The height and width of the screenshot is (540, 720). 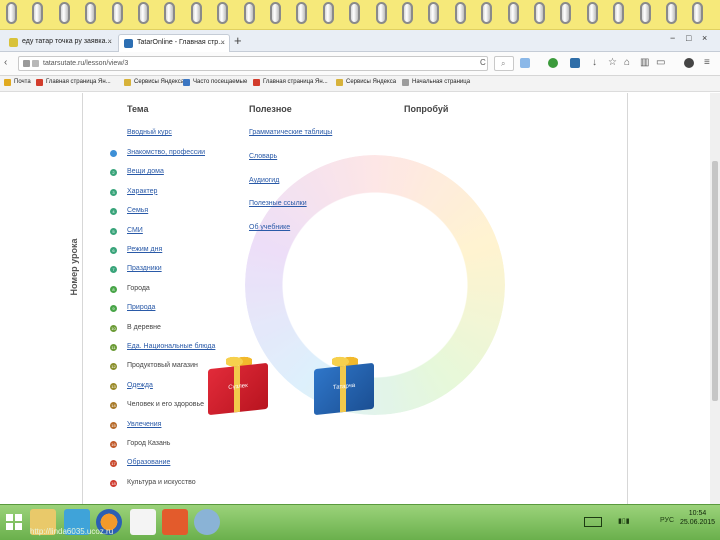 What do you see at coordinates (145, 171) in the screenshot?
I see `lesson-title: Вещи дома` at bounding box center [145, 171].